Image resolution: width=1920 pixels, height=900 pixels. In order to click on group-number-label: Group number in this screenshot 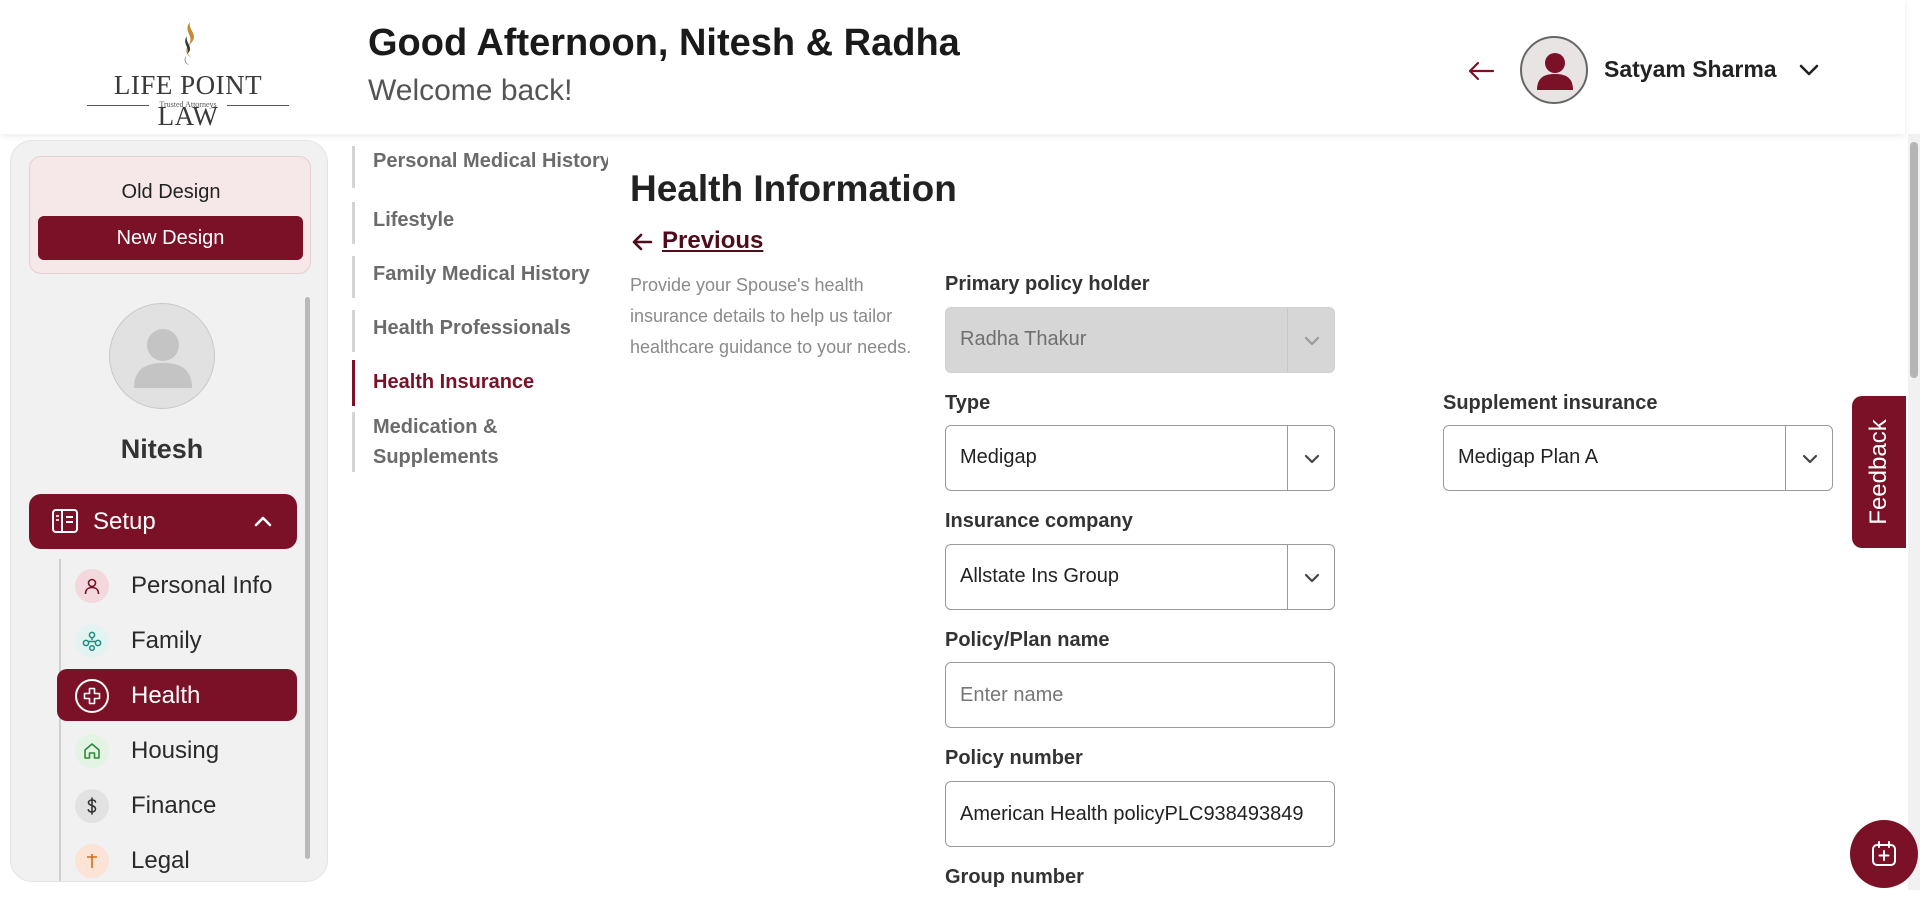, I will do `click(1014, 877)`.